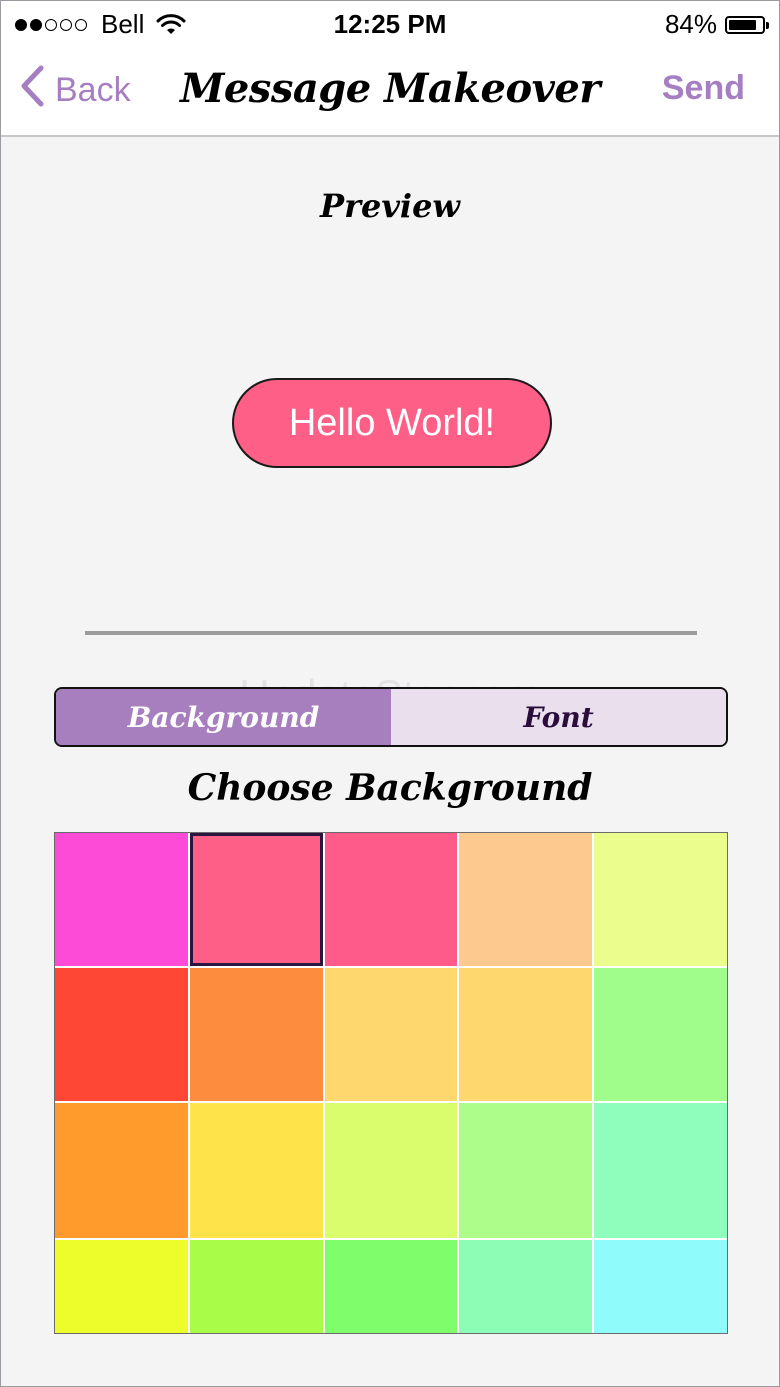 The image size is (780, 1387). Describe the element at coordinates (703, 88) in the screenshot. I see `send-button: Send` at that location.